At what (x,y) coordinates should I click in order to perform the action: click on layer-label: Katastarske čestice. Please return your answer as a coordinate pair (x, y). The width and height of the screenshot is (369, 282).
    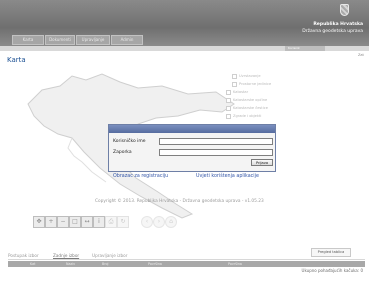
    Looking at the image, I should click on (250, 108).